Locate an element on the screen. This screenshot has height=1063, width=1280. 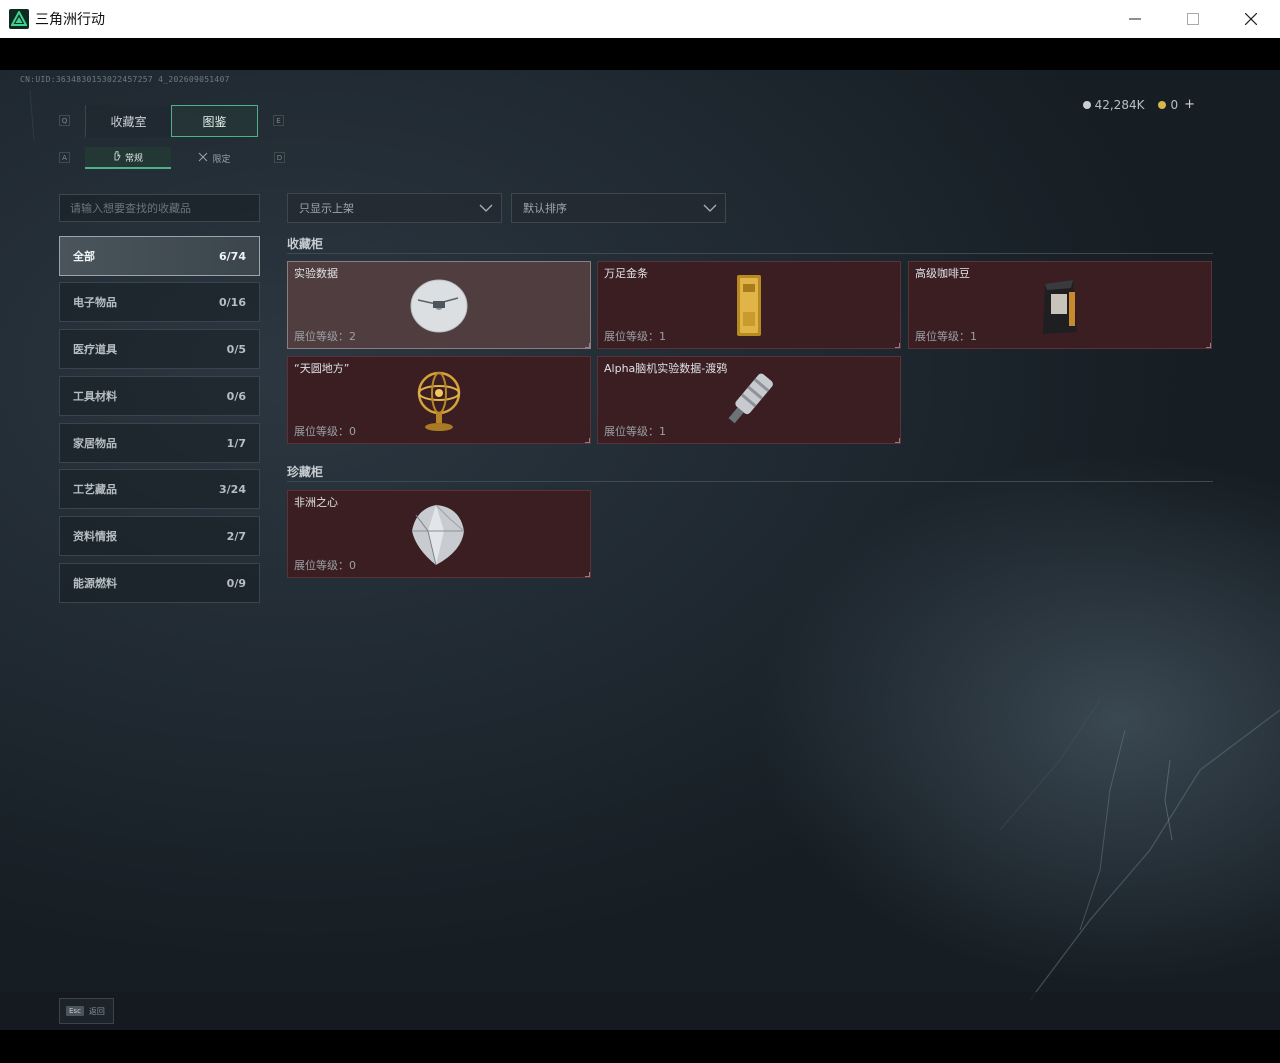
currency-bar: 42,284K 0 + is located at coordinates (1138, 104).